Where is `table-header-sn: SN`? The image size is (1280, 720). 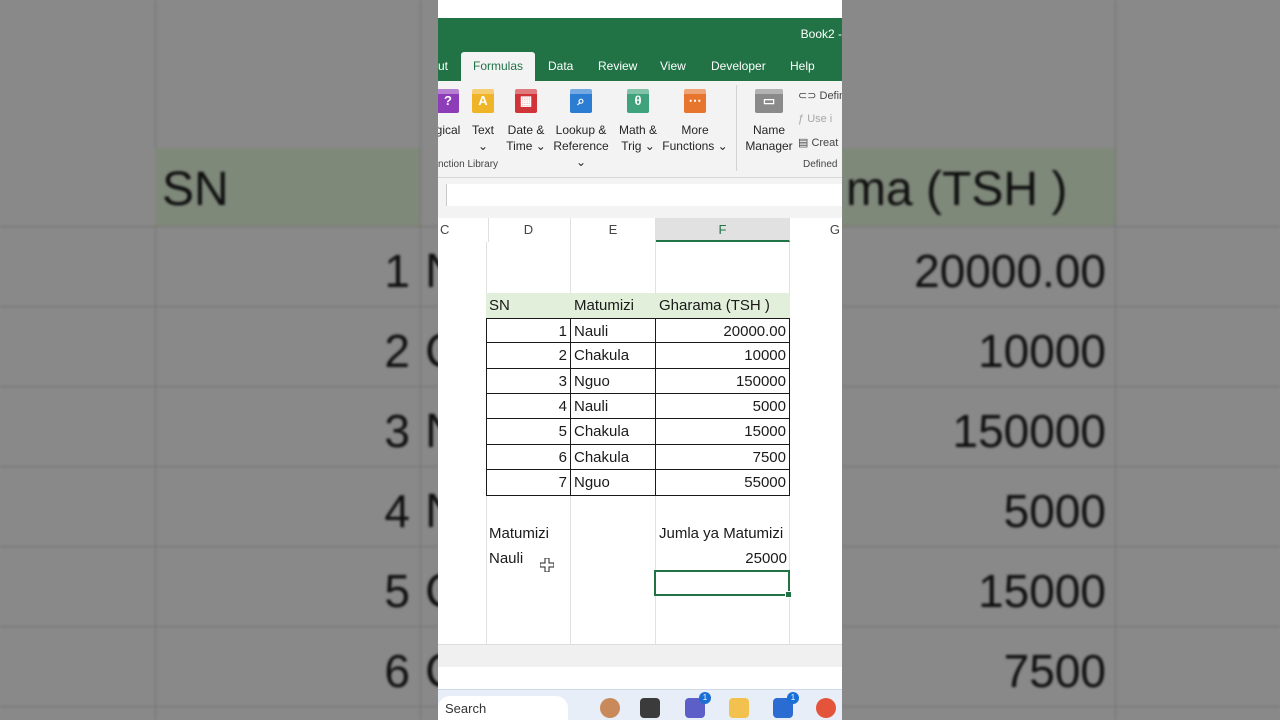 table-header-sn: SN is located at coordinates (528, 305).